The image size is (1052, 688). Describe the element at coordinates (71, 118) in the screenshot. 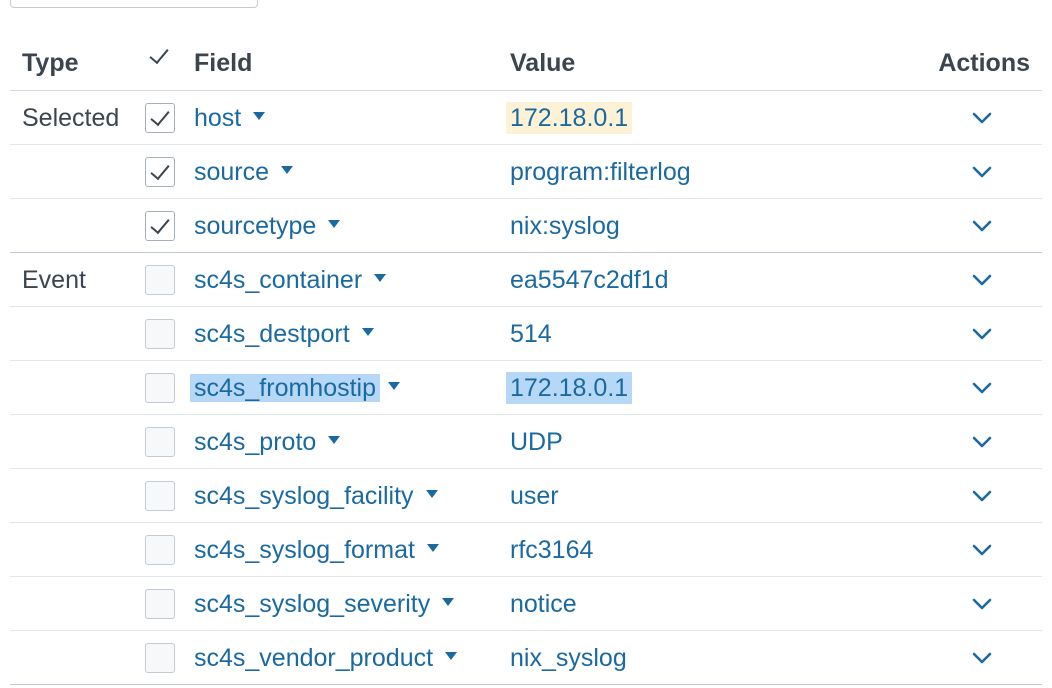

I see `row-type: Selected` at that location.